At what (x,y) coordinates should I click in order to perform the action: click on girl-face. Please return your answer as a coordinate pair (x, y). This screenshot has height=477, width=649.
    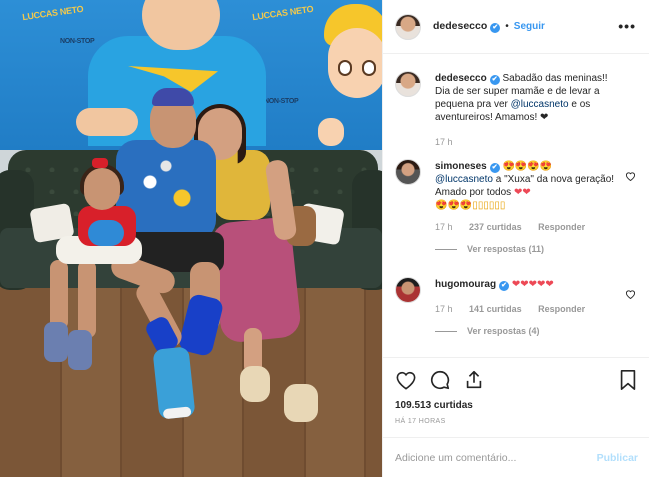
    Looking at the image, I should click on (102, 189).